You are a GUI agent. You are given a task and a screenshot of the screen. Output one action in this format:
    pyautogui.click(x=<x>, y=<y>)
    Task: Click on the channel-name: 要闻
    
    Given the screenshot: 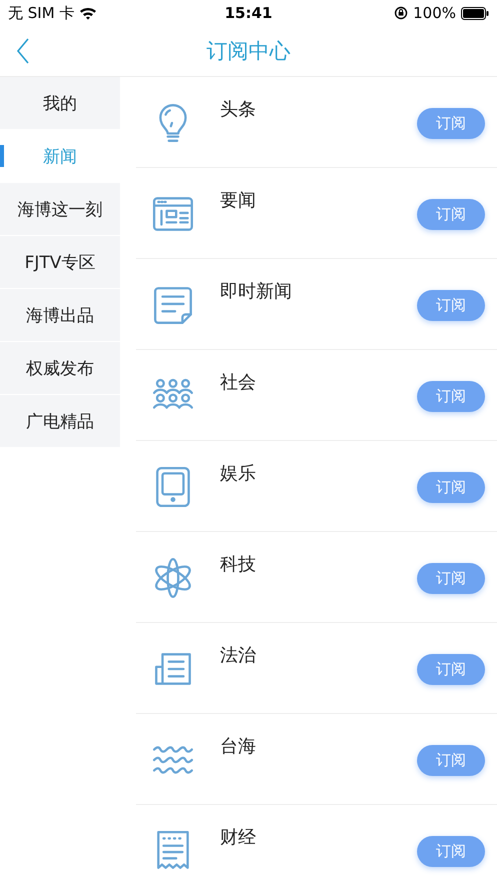 What is the action you would take?
    pyautogui.click(x=238, y=200)
    